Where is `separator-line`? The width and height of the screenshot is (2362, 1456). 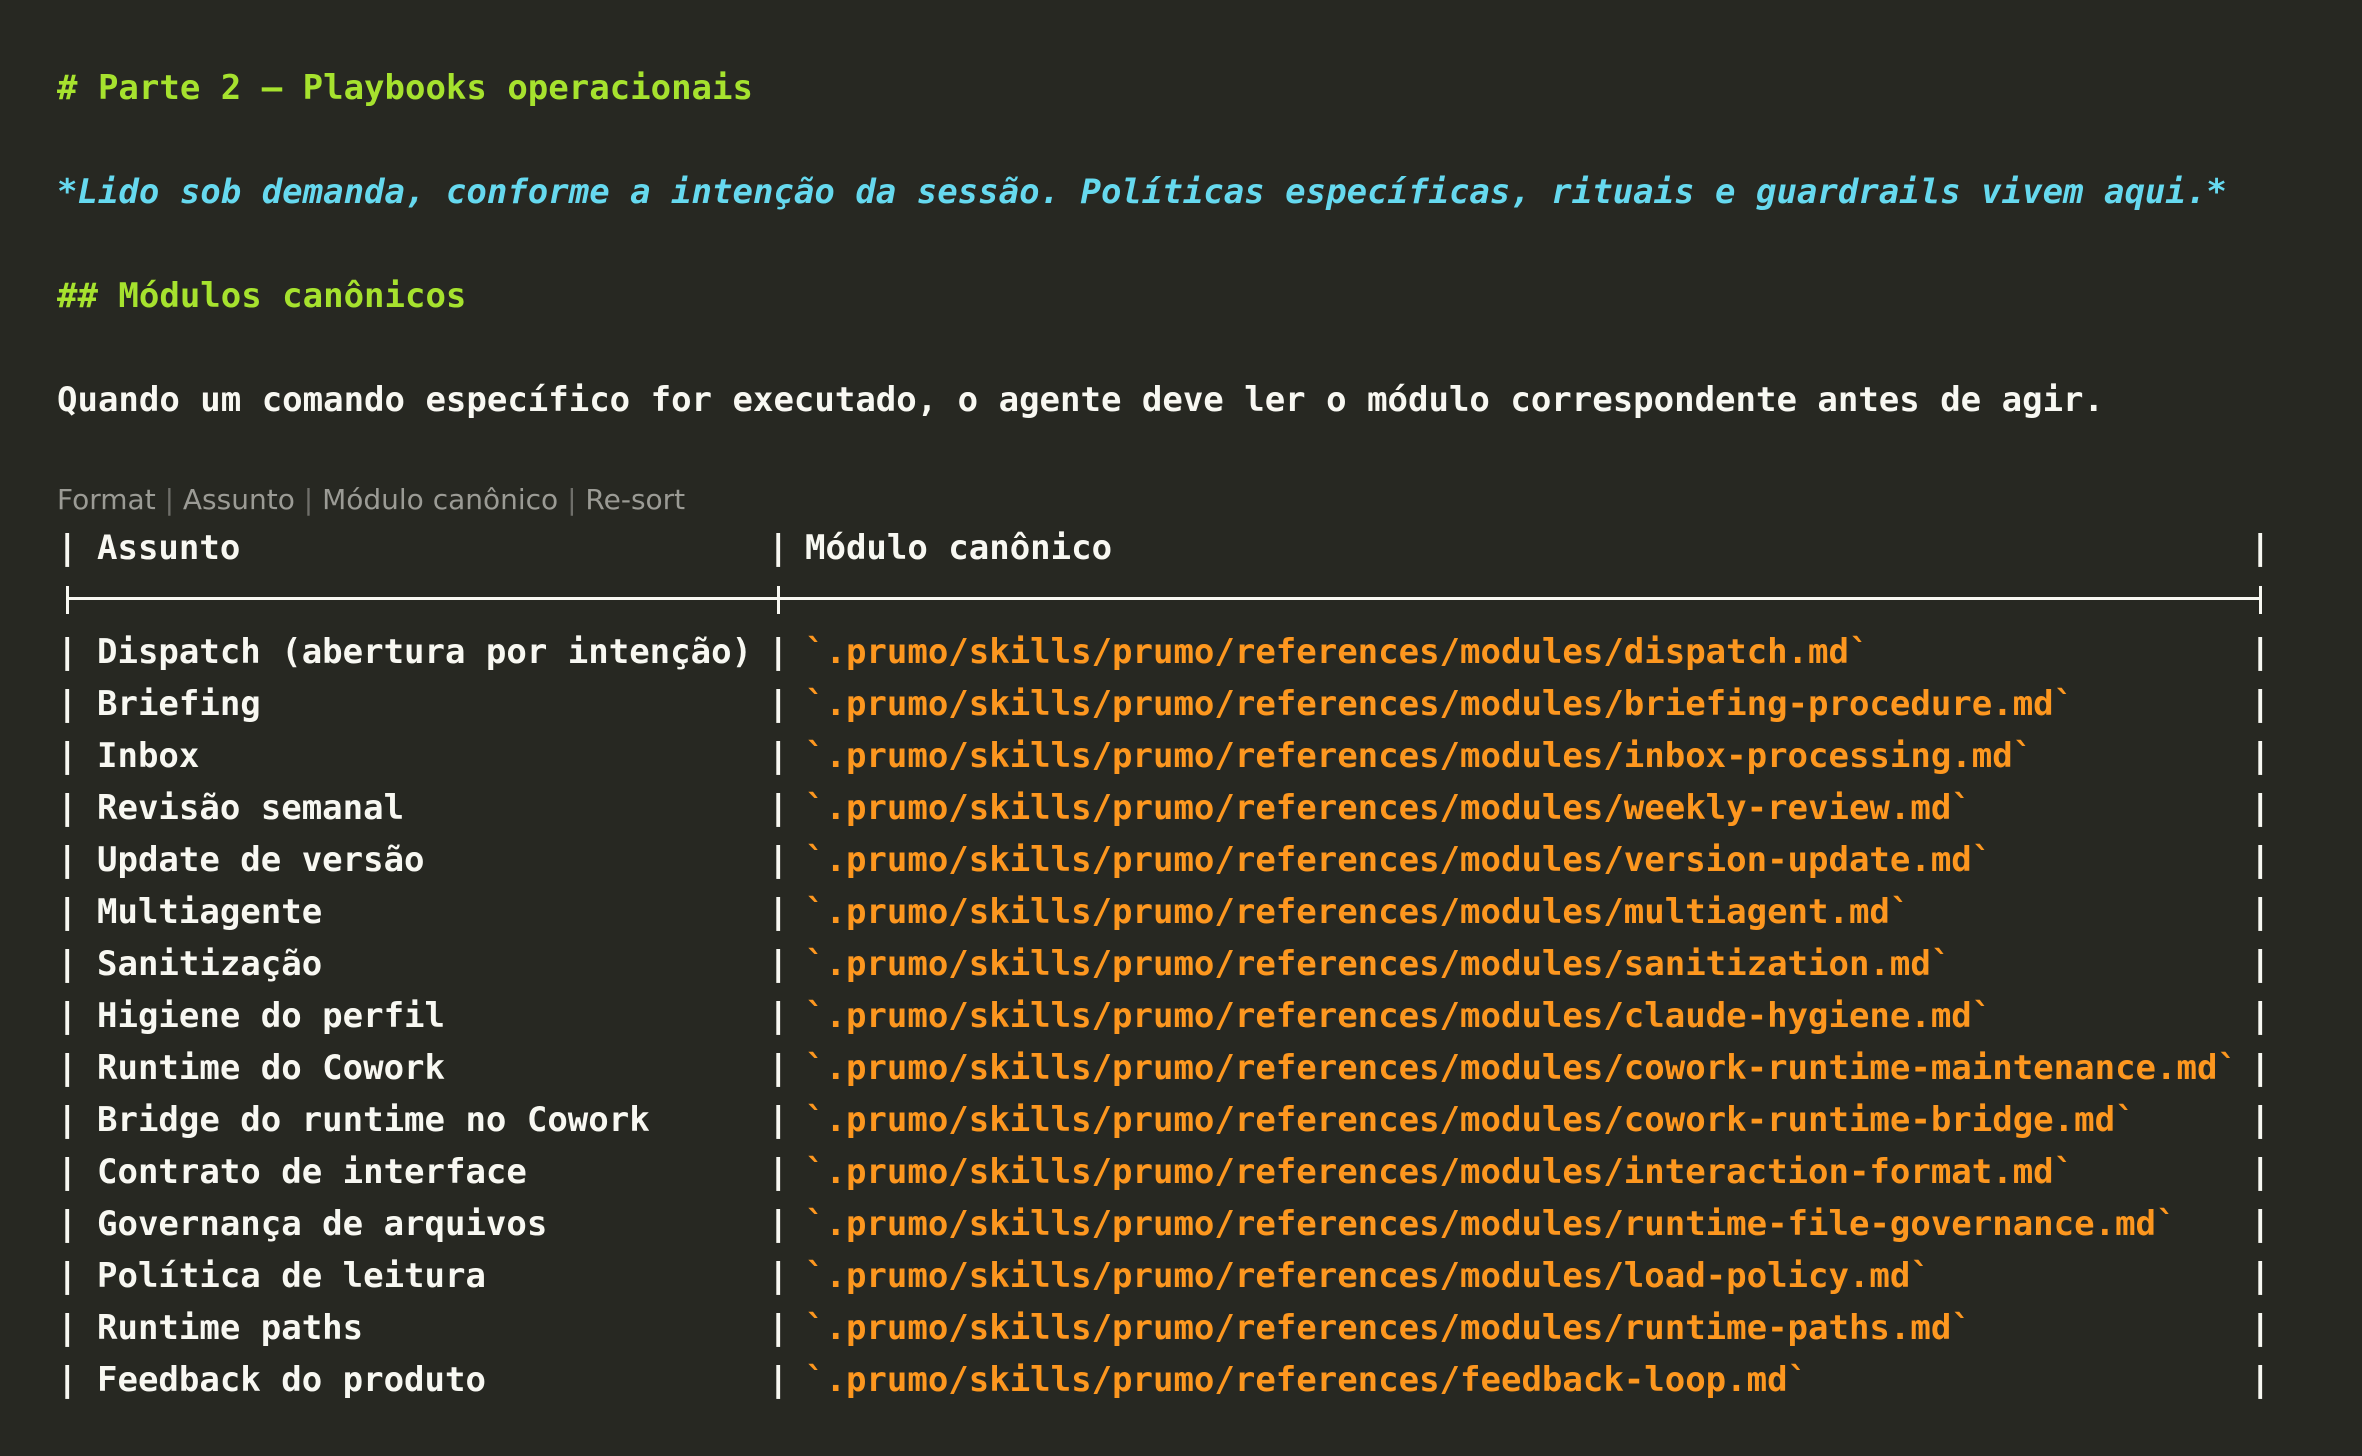 separator-line is located at coordinates (1162, 598).